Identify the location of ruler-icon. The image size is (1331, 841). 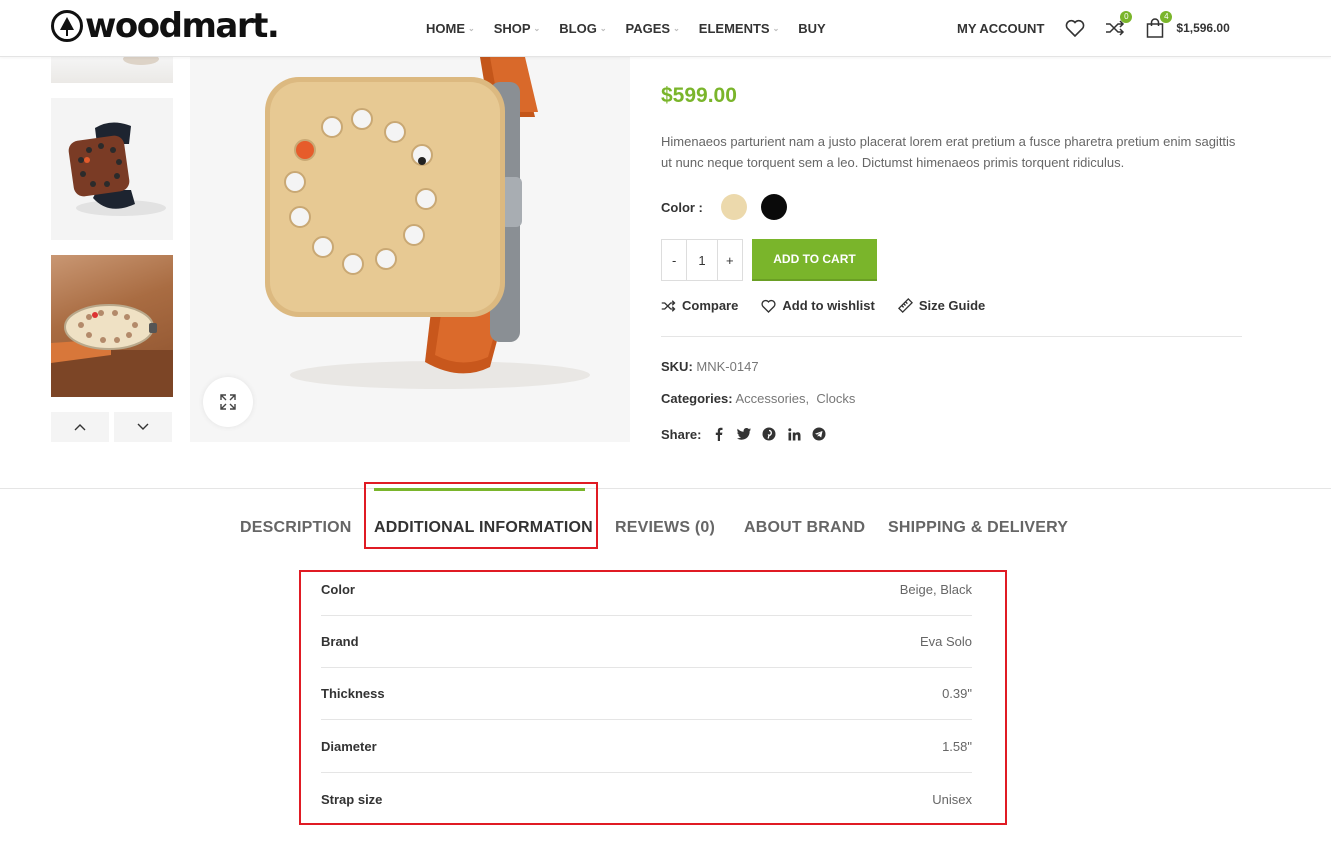
(905, 305).